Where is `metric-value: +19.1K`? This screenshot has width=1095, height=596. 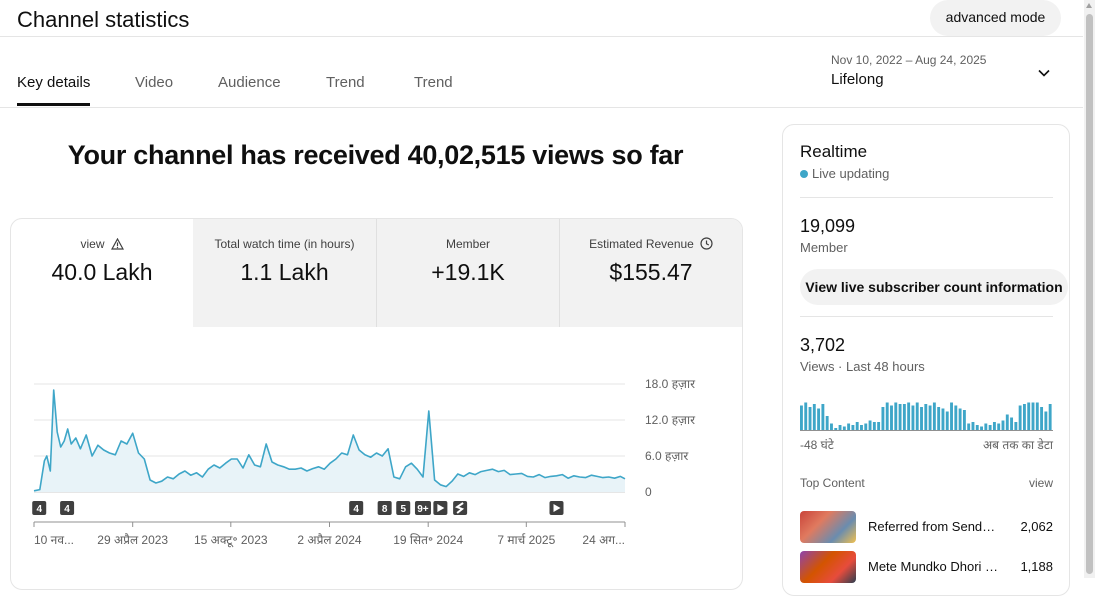 metric-value: +19.1K is located at coordinates (468, 272).